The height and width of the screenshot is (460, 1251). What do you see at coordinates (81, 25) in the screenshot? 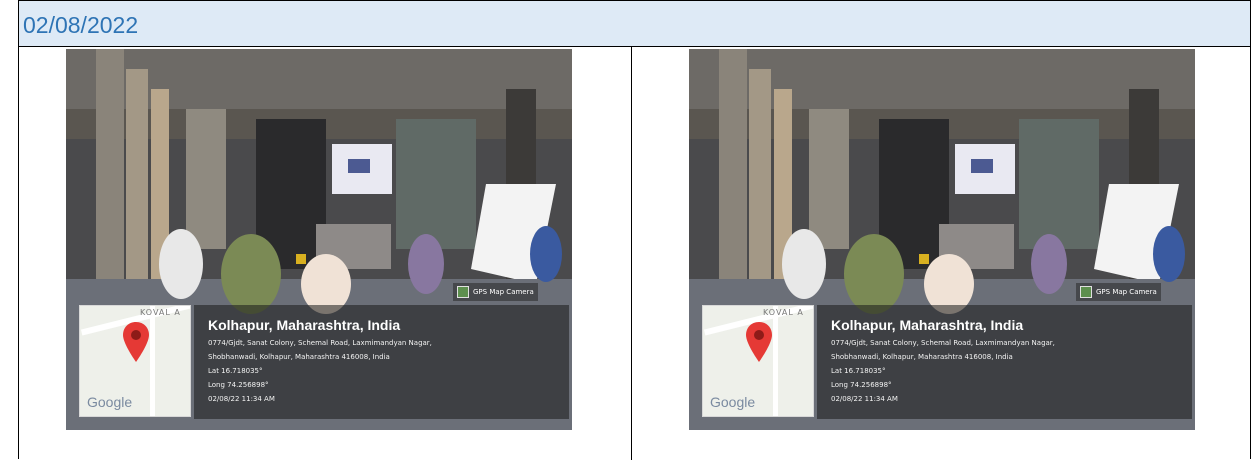
I see `date-label: 02/08/2022` at bounding box center [81, 25].